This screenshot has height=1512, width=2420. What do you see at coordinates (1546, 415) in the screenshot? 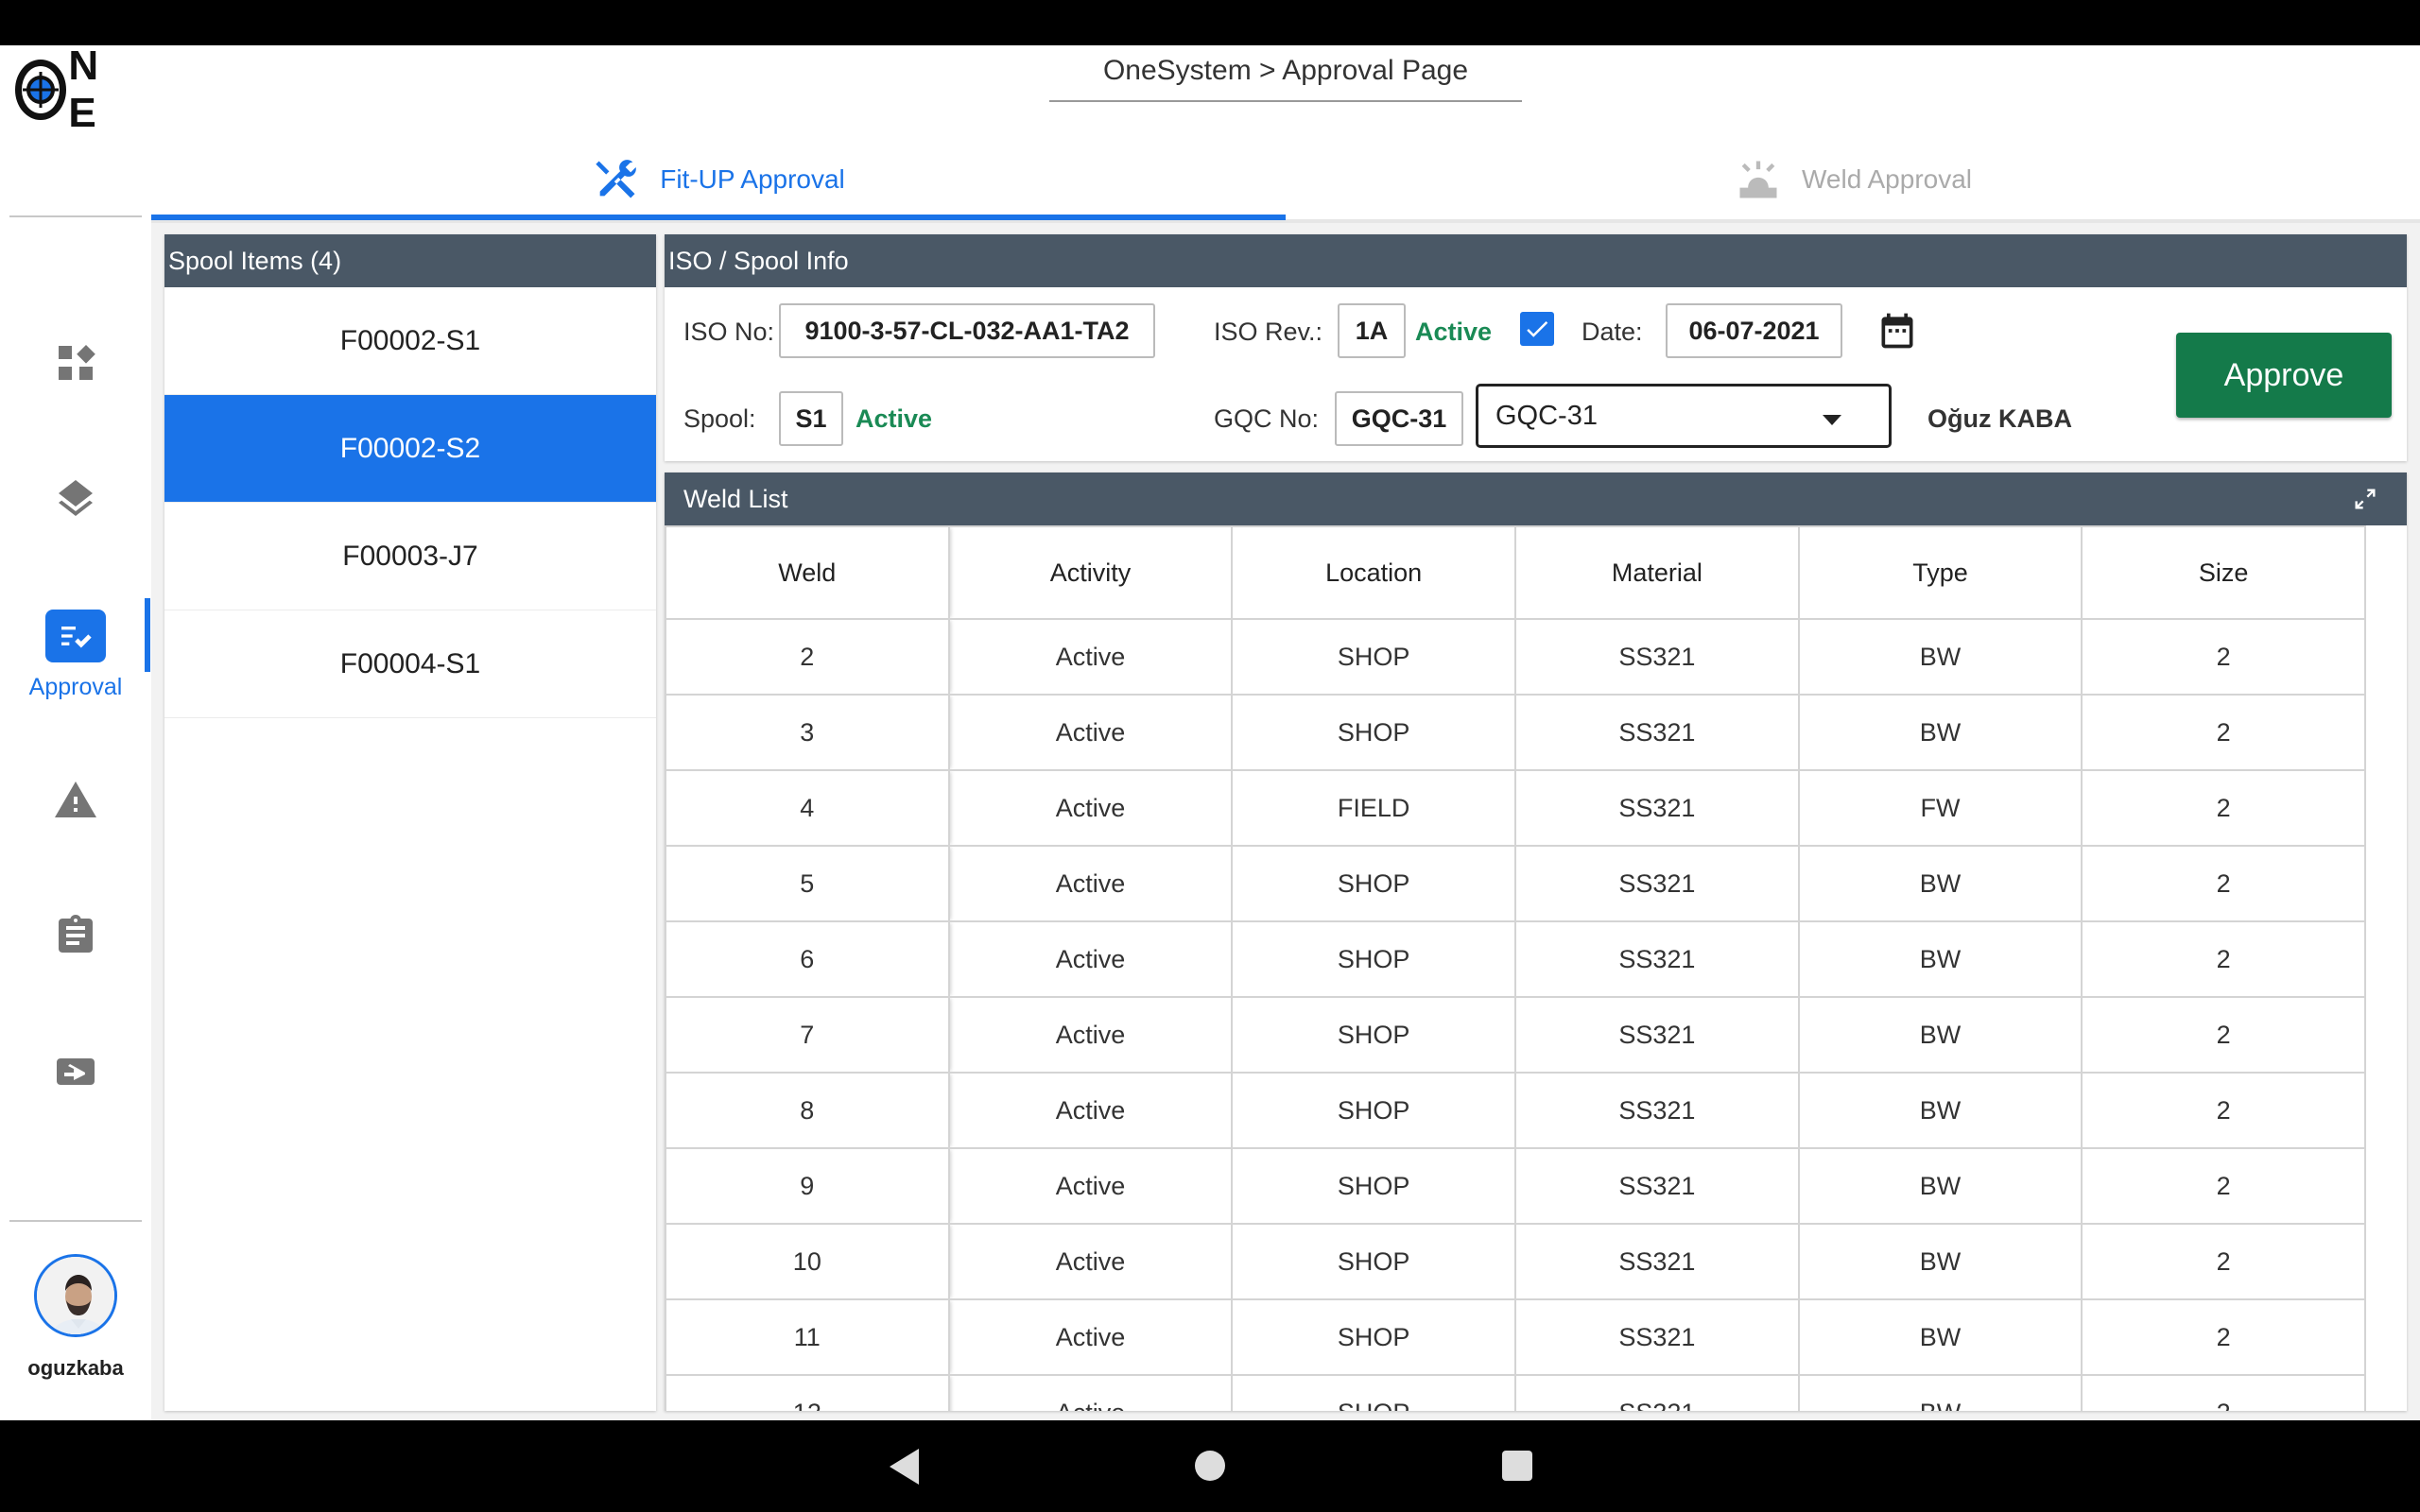
I see `gqc-select-value: GQC-31` at bounding box center [1546, 415].